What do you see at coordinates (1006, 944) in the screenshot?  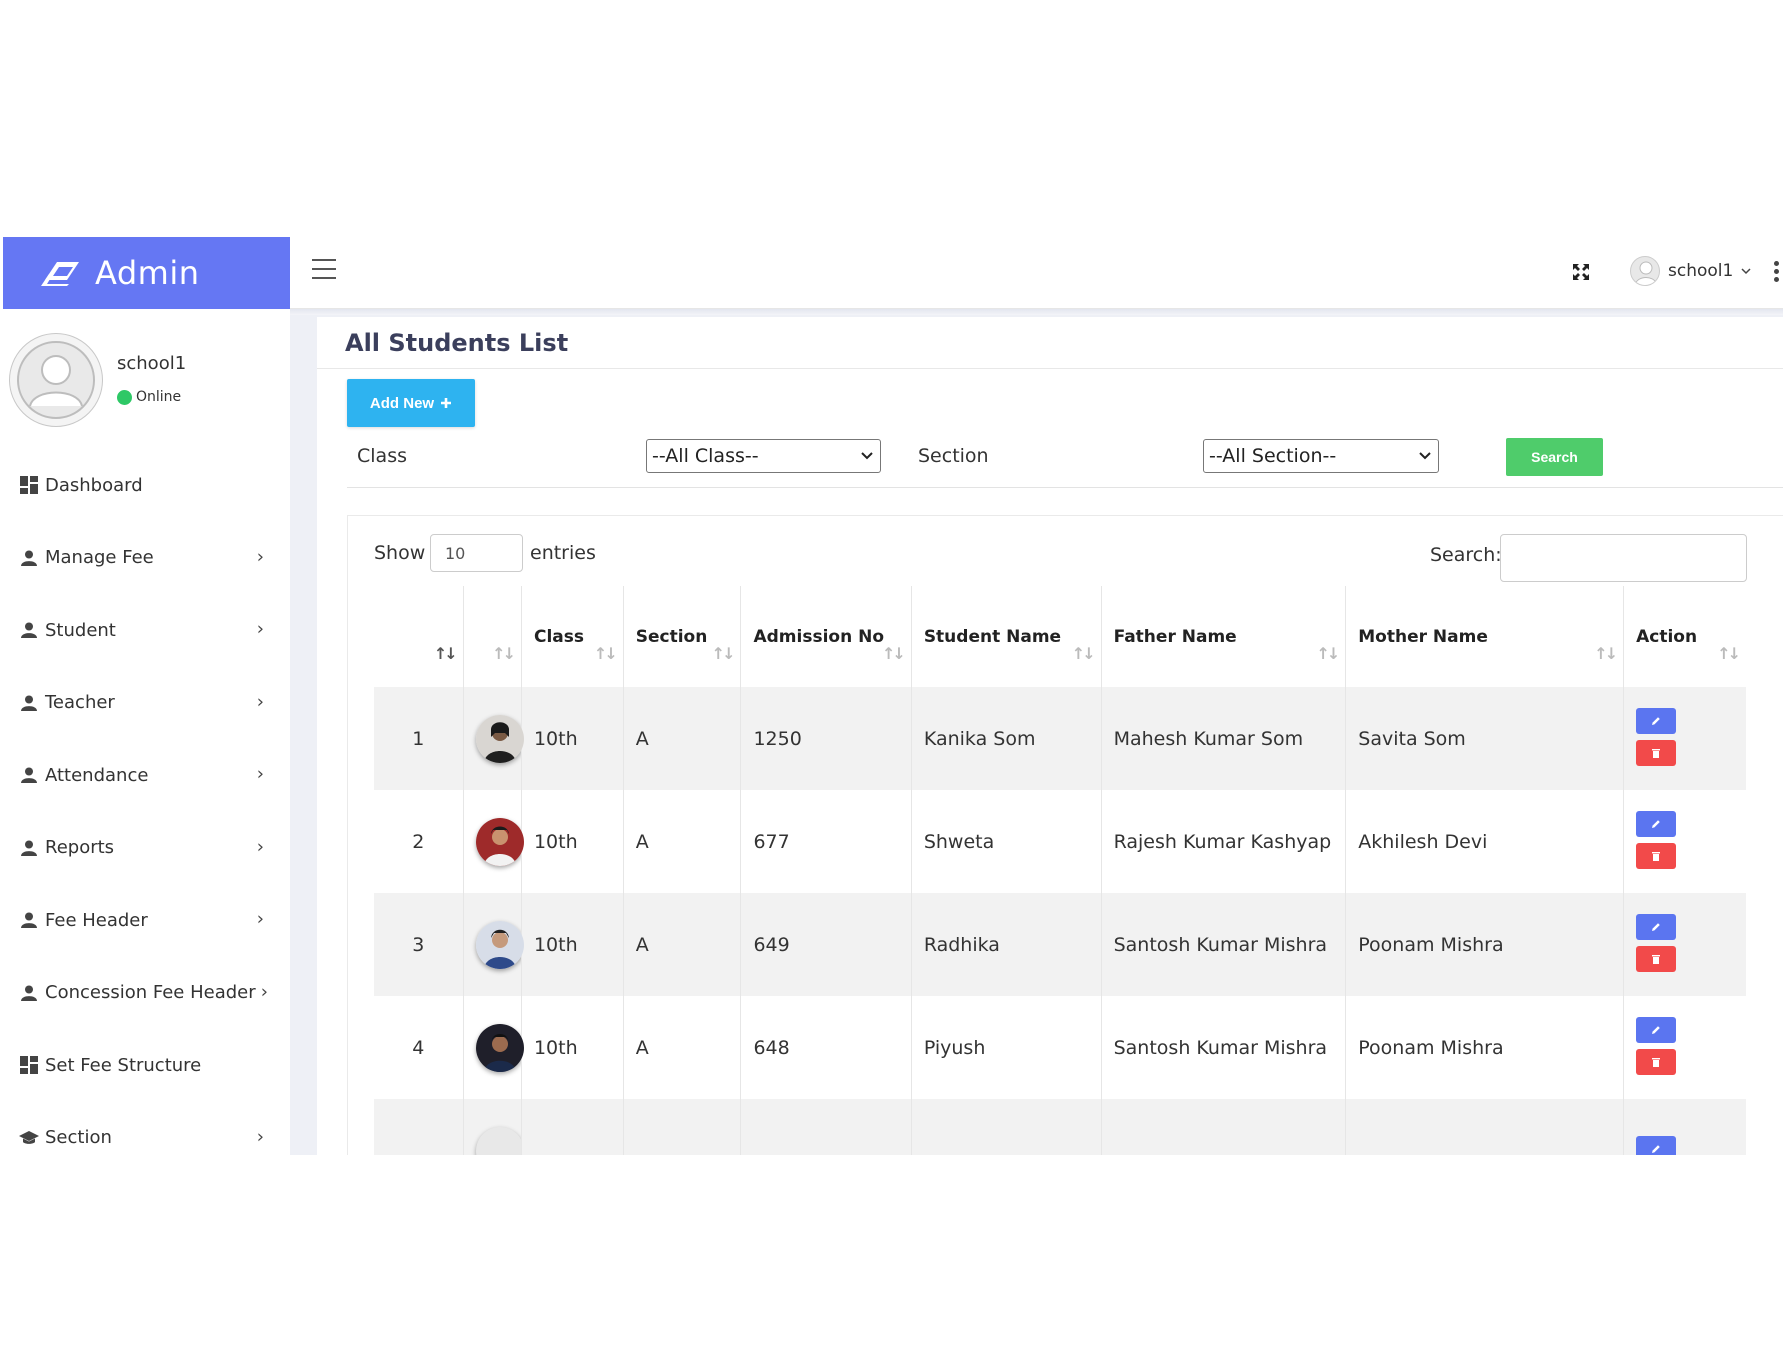 I see `cell-student-name: Radhika` at bounding box center [1006, 944].